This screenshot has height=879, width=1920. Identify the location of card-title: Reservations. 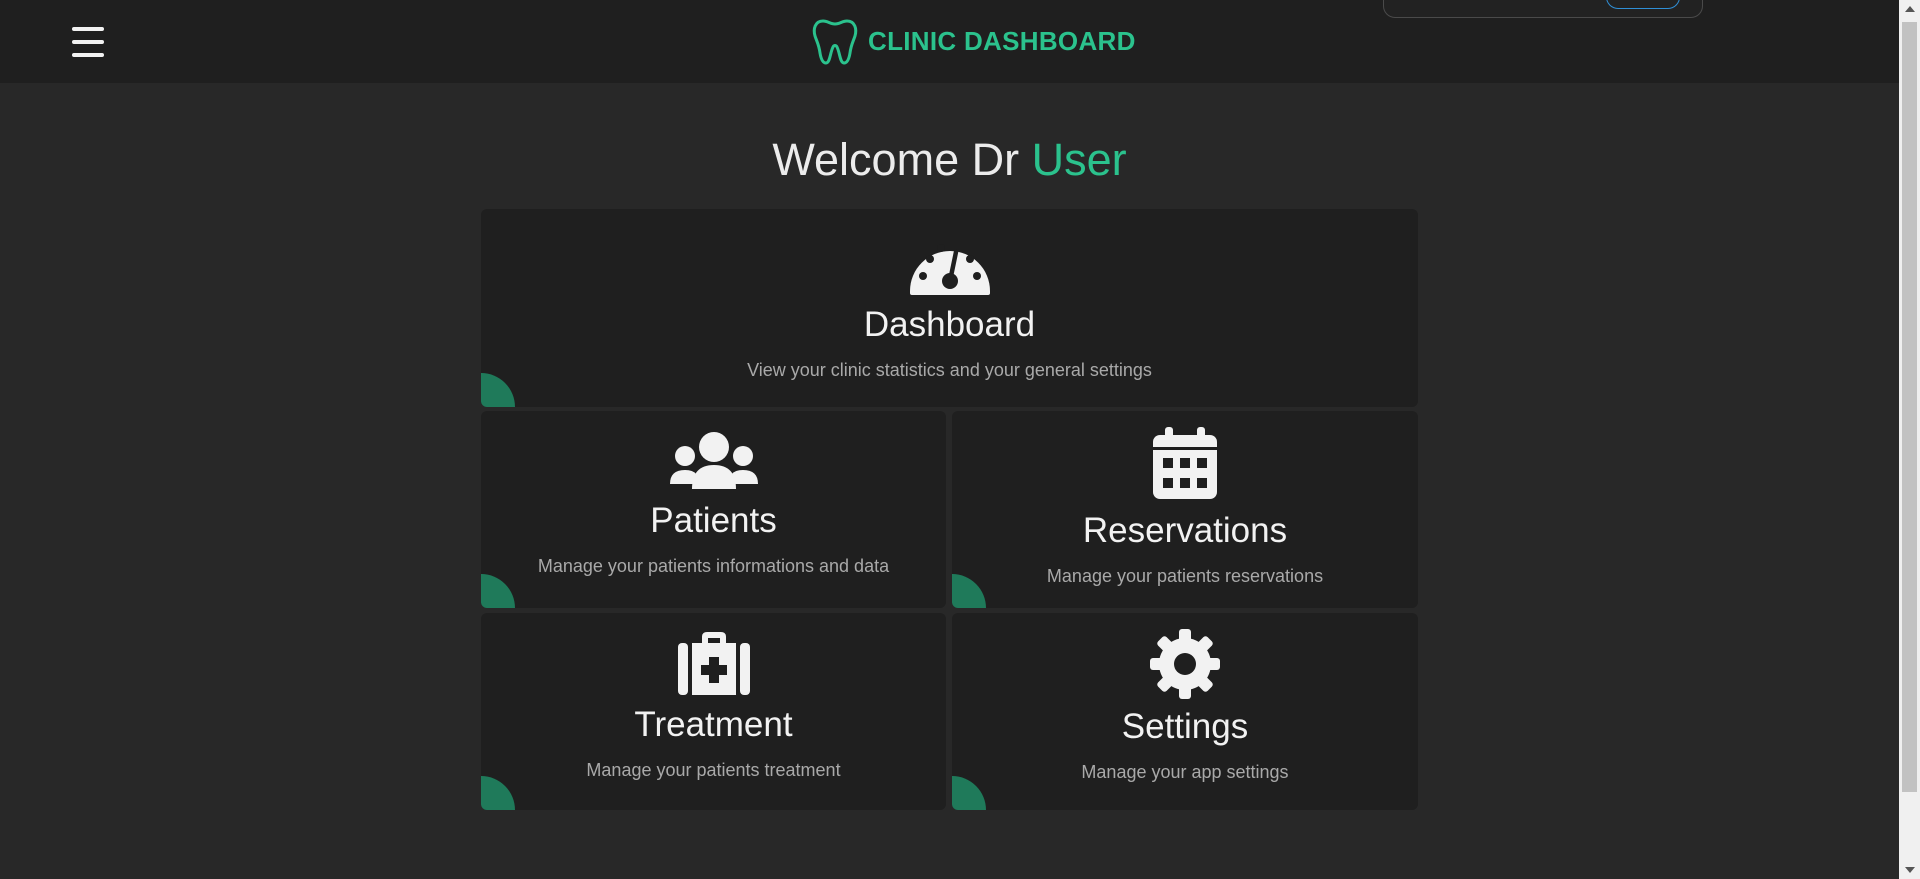
(1185, 530).